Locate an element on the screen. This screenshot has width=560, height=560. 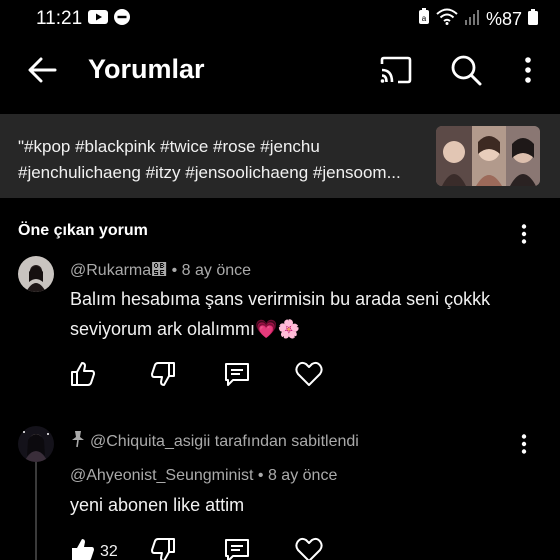
thumbs-up-filled-icon is located at coordinates (83, 548).